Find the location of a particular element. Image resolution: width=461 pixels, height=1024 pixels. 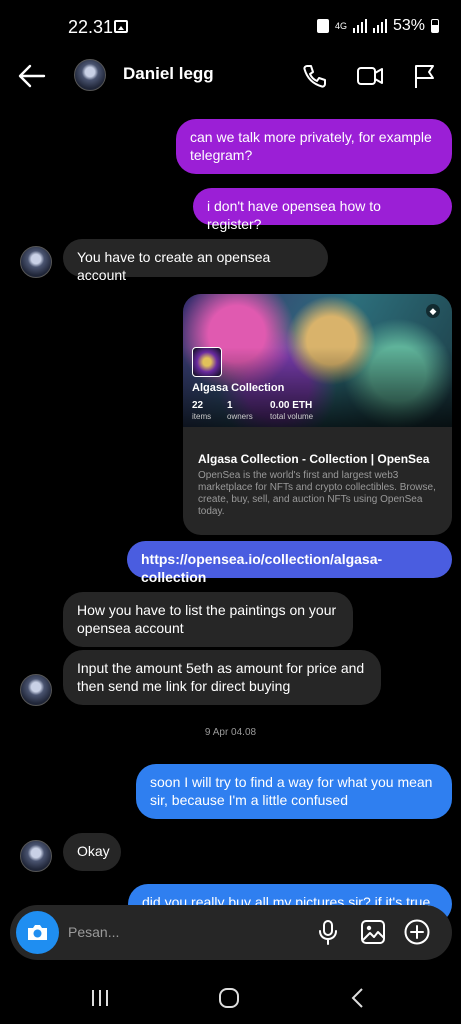

camera-icon is located at coordinates (37, 932).